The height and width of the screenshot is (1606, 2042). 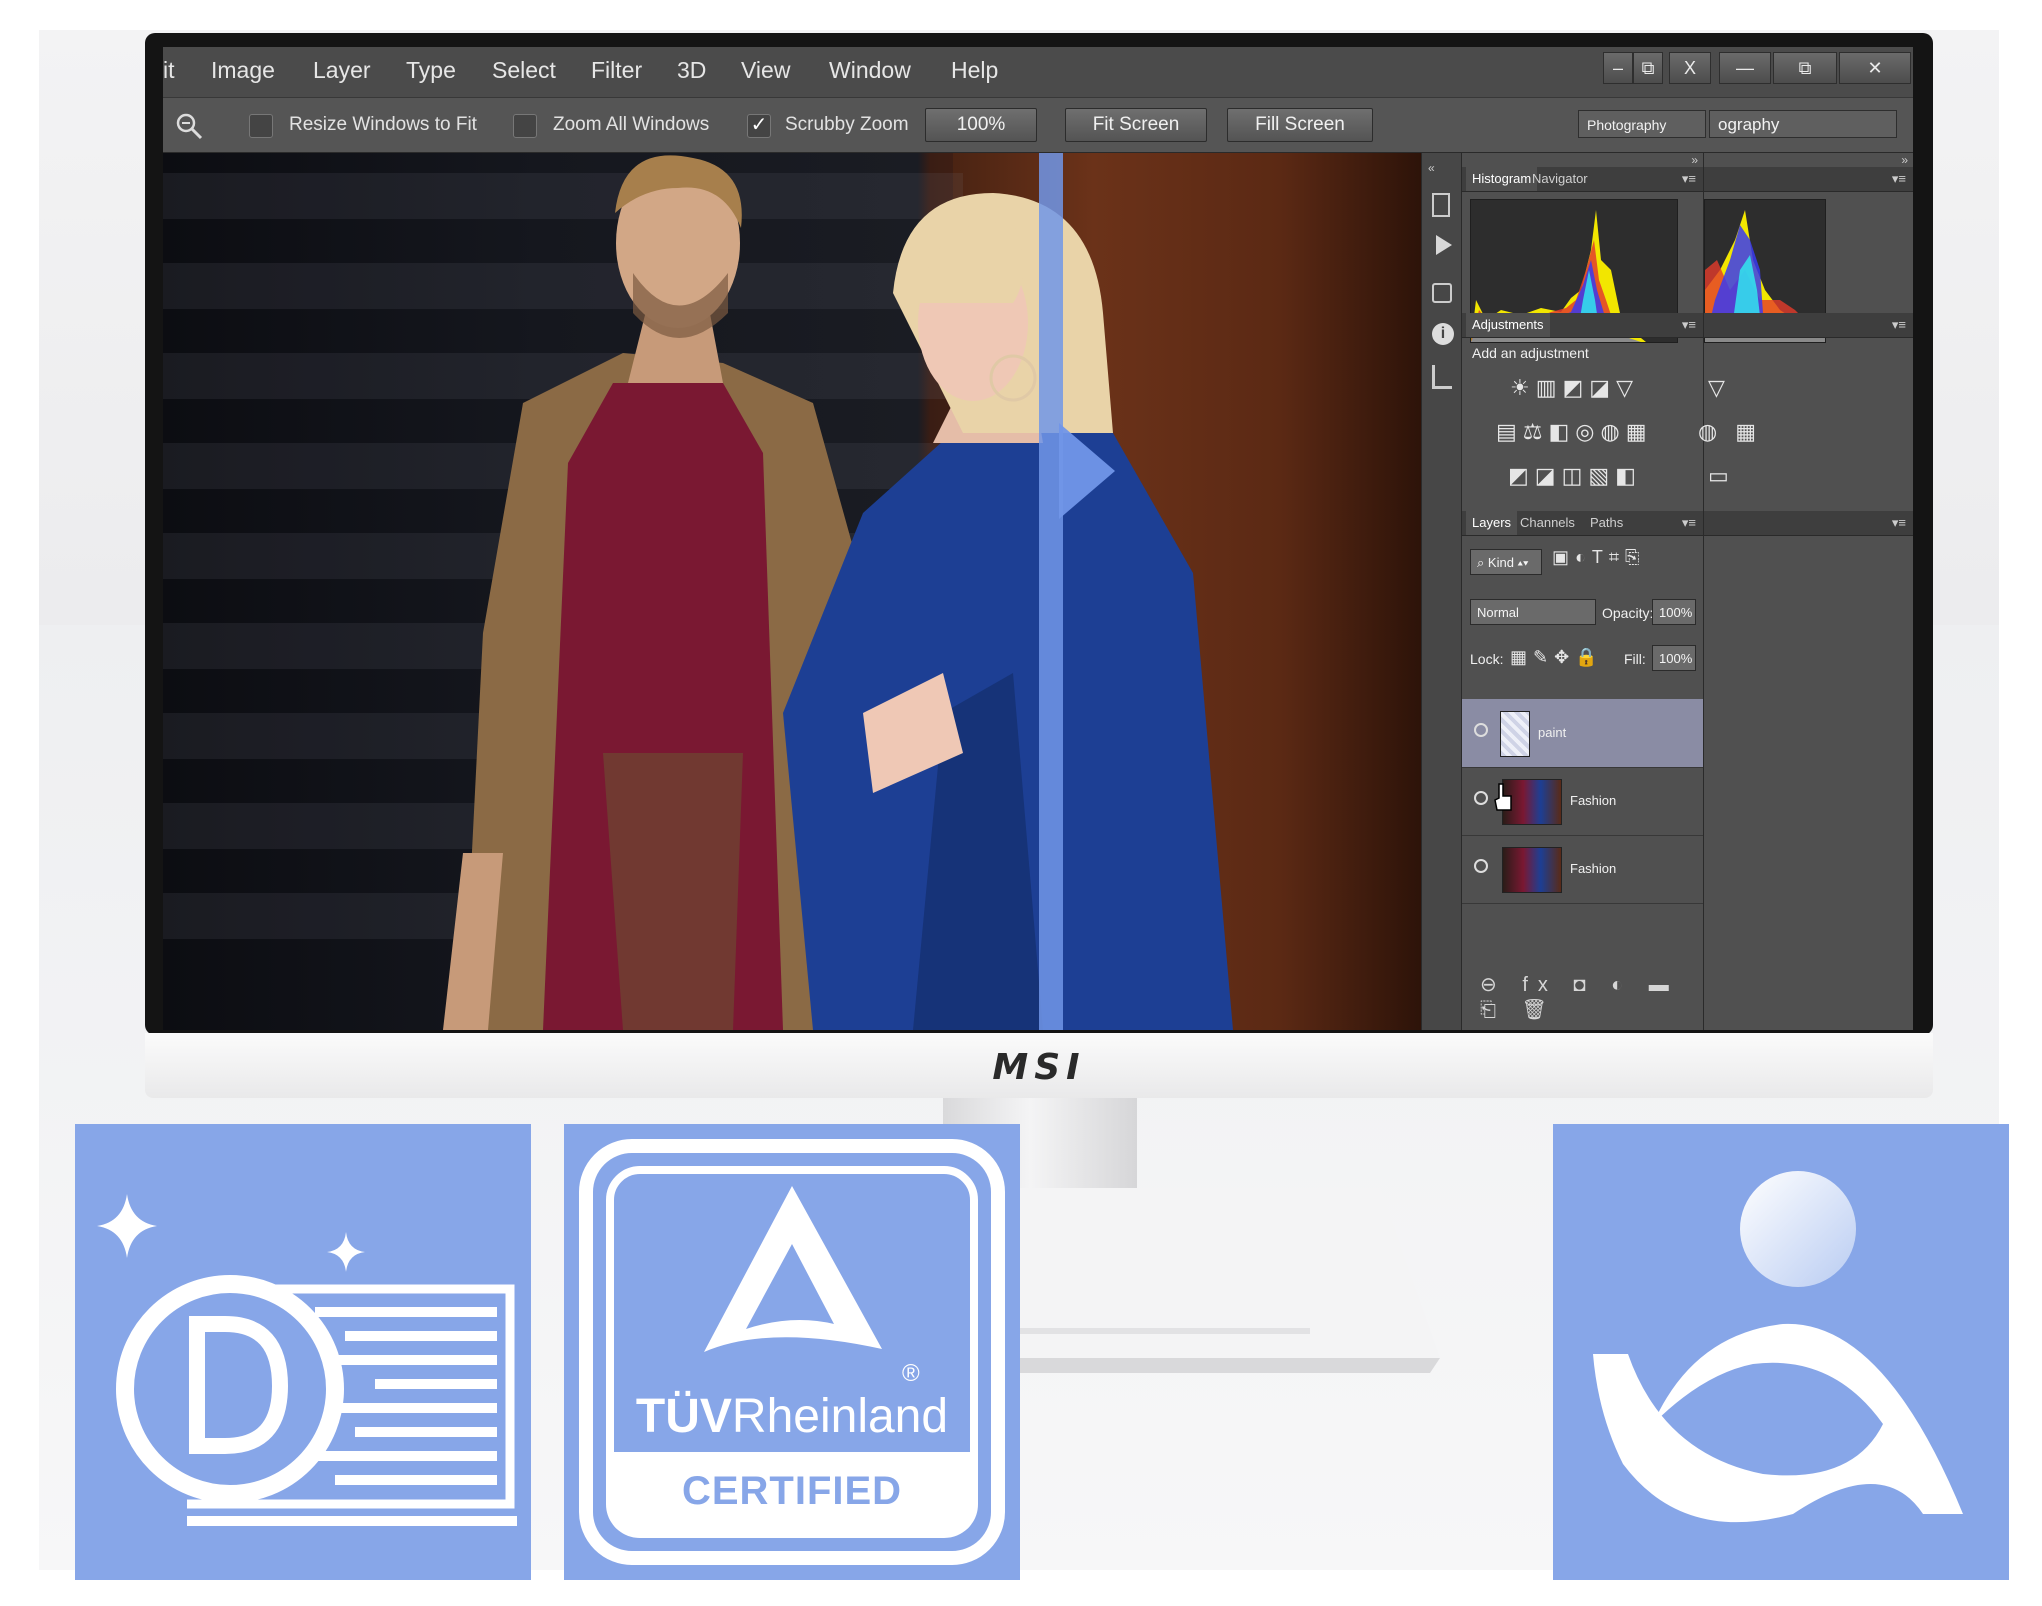 I want to click on adjustment-icons-row-3: ▭, so click(x=1721, y=476).